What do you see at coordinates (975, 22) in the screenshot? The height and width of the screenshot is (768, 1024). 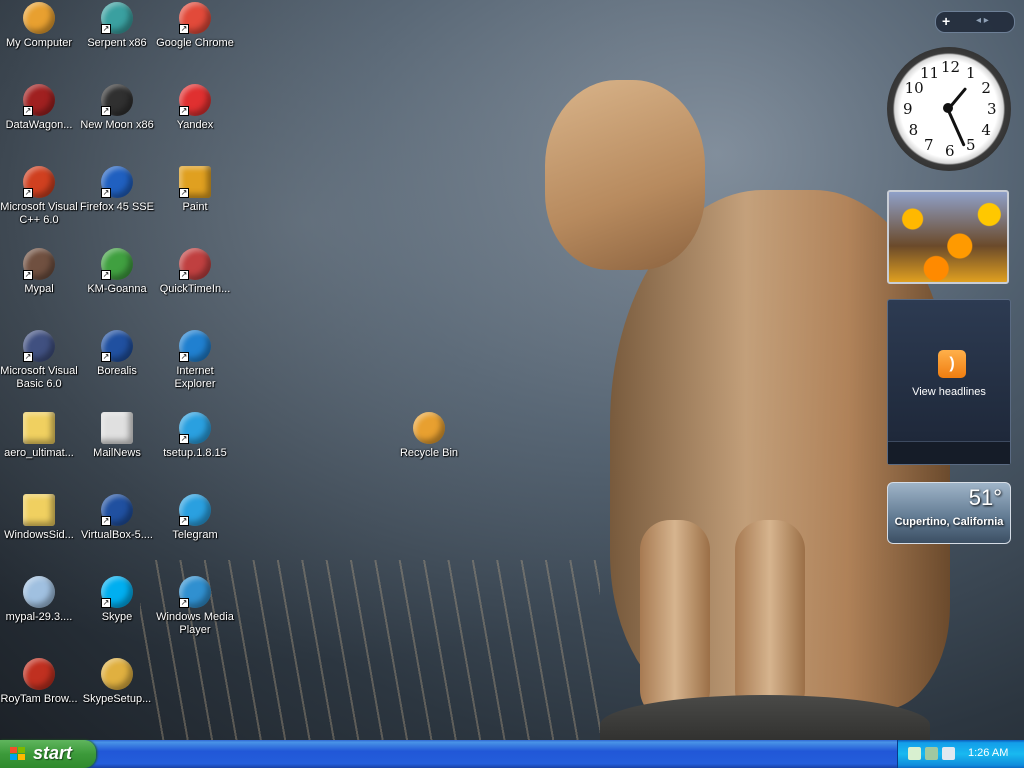 I see `gadget-toolbar: + ◂ ▸` at bounding box center [975, 22].